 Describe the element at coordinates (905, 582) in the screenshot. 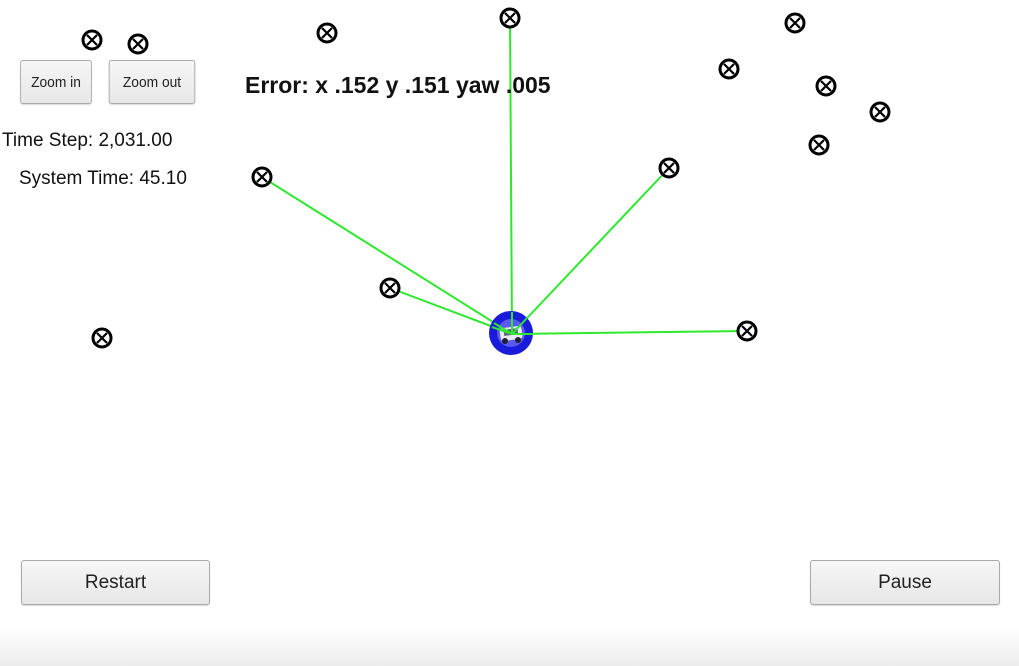

I see `pause-button: Pause` at that location.